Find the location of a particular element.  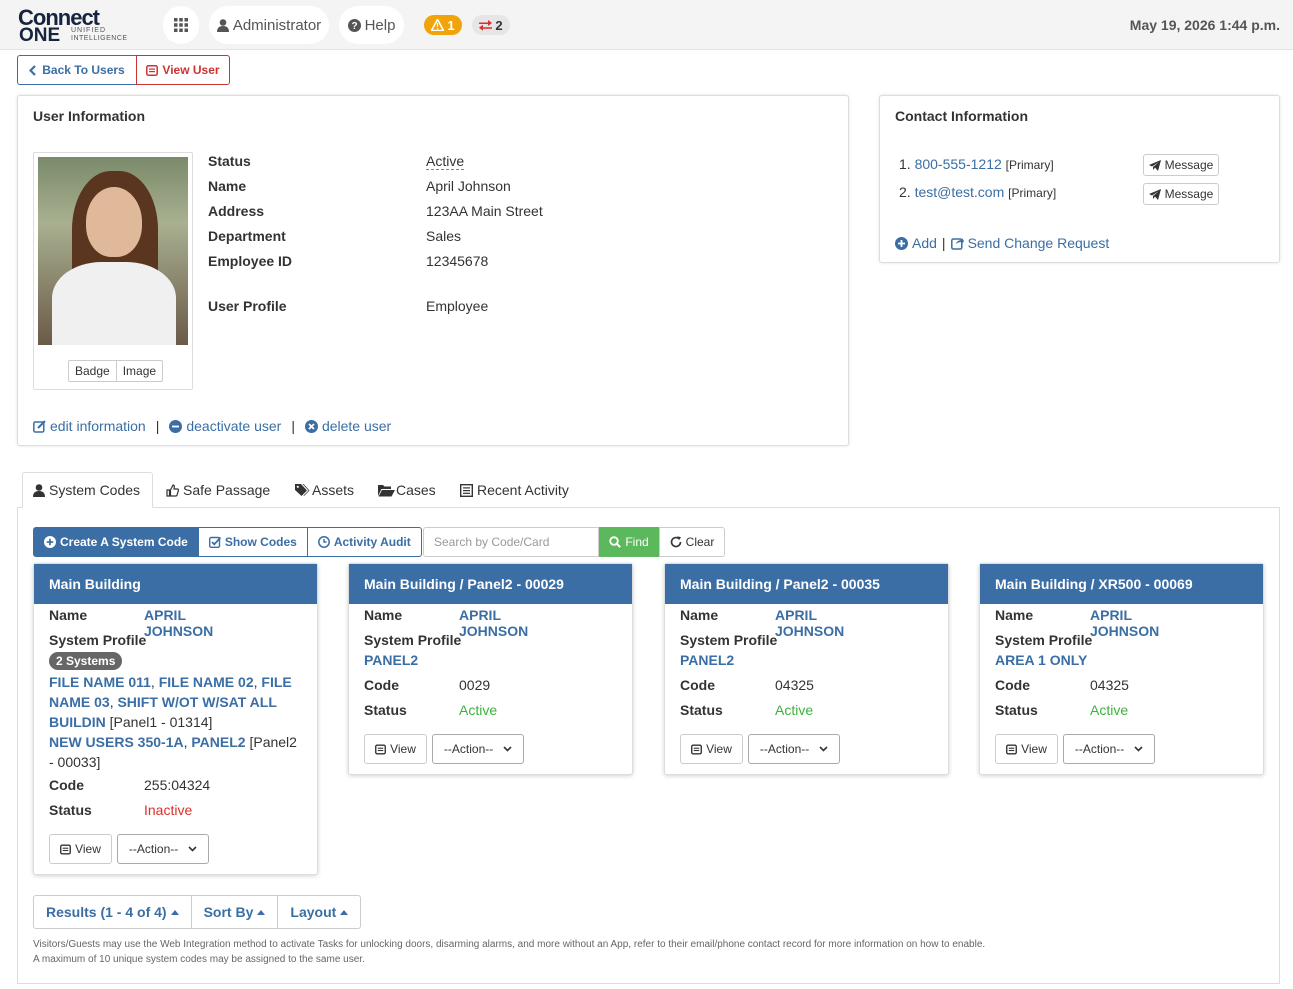

systems-badge-text: 2 Systems is located at coordinates (86, 661).